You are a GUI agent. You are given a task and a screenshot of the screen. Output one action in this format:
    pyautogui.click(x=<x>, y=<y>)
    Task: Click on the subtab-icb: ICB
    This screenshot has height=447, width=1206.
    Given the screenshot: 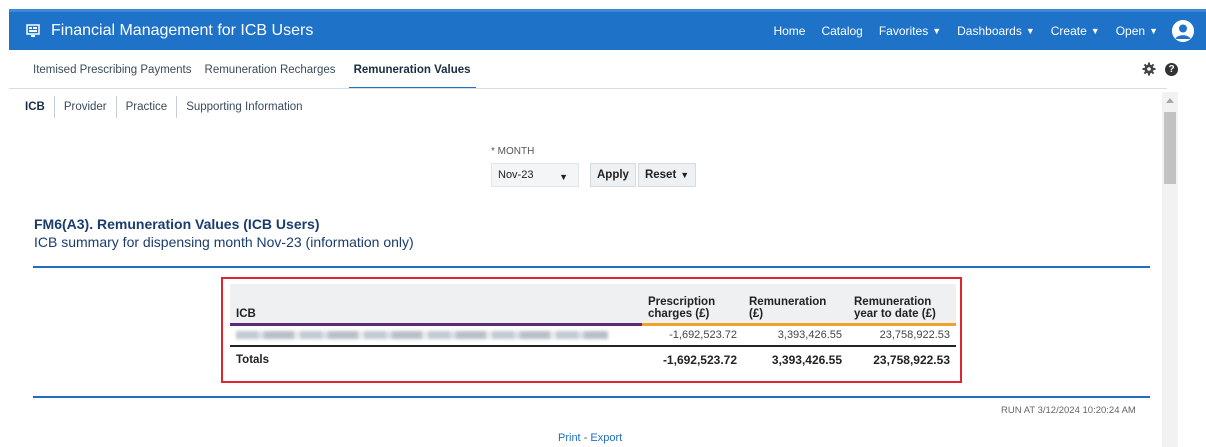 What is the action you would take?
    pyautogui.click(x=39, y=107)
    